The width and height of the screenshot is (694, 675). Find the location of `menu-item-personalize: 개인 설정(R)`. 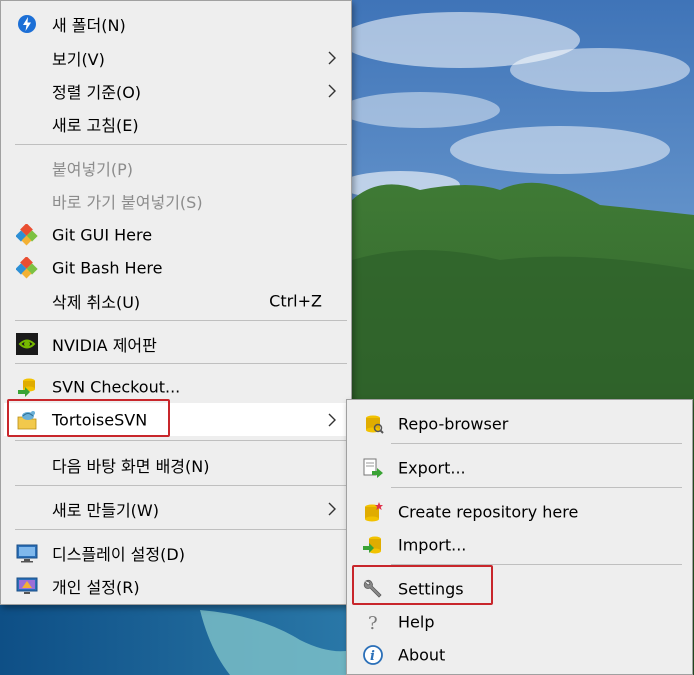

menu-item-personalize: 개인 설정(R) is located at coordinates (176, 585).